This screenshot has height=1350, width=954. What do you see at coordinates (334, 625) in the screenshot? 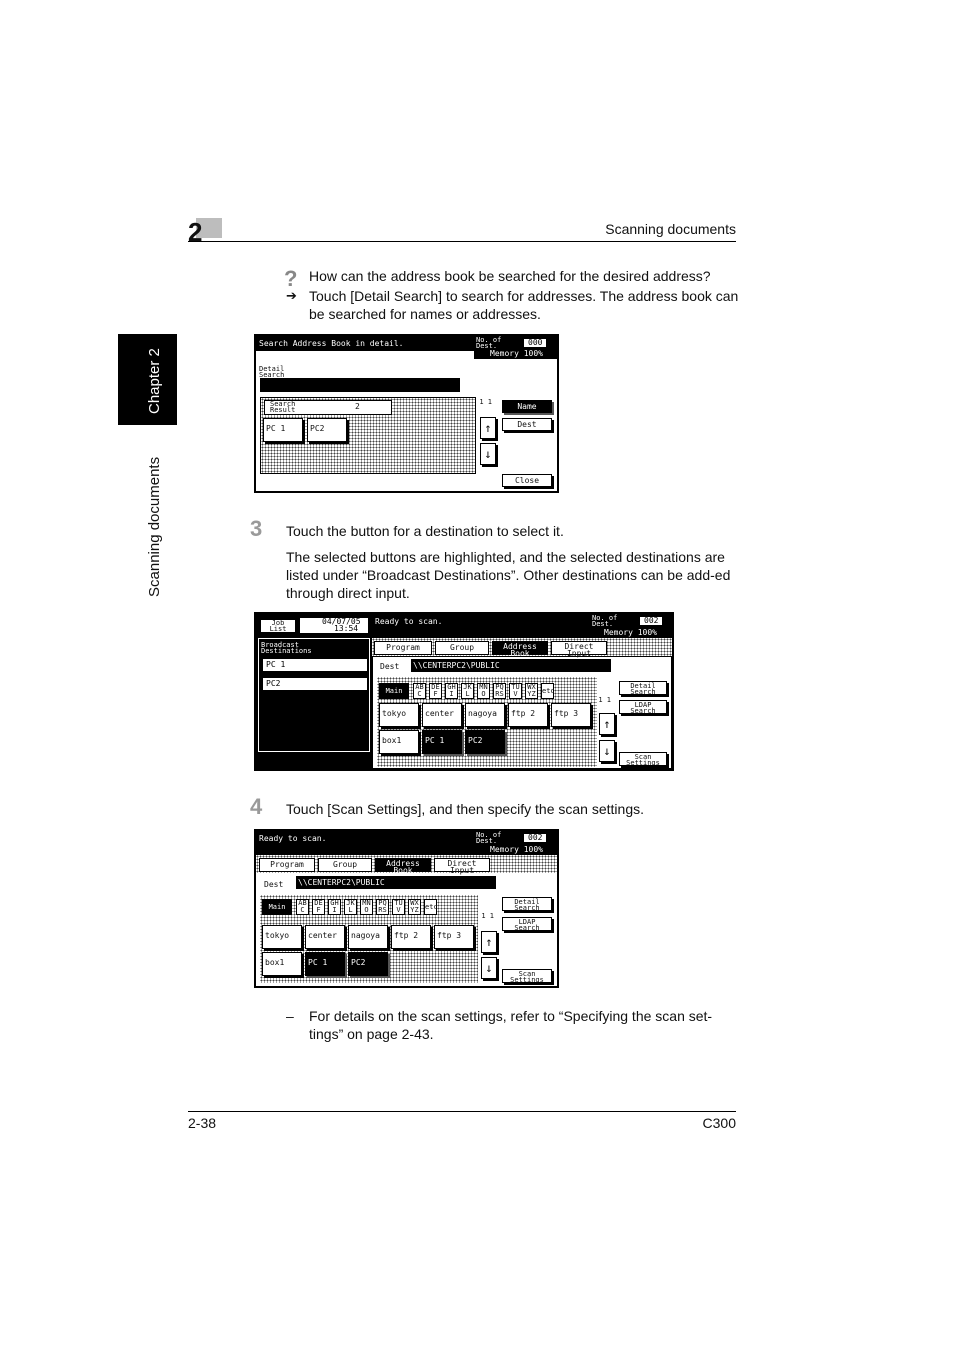
I see `date-time-box: 04/07/05 13:54` at bounding box center [334, 625].